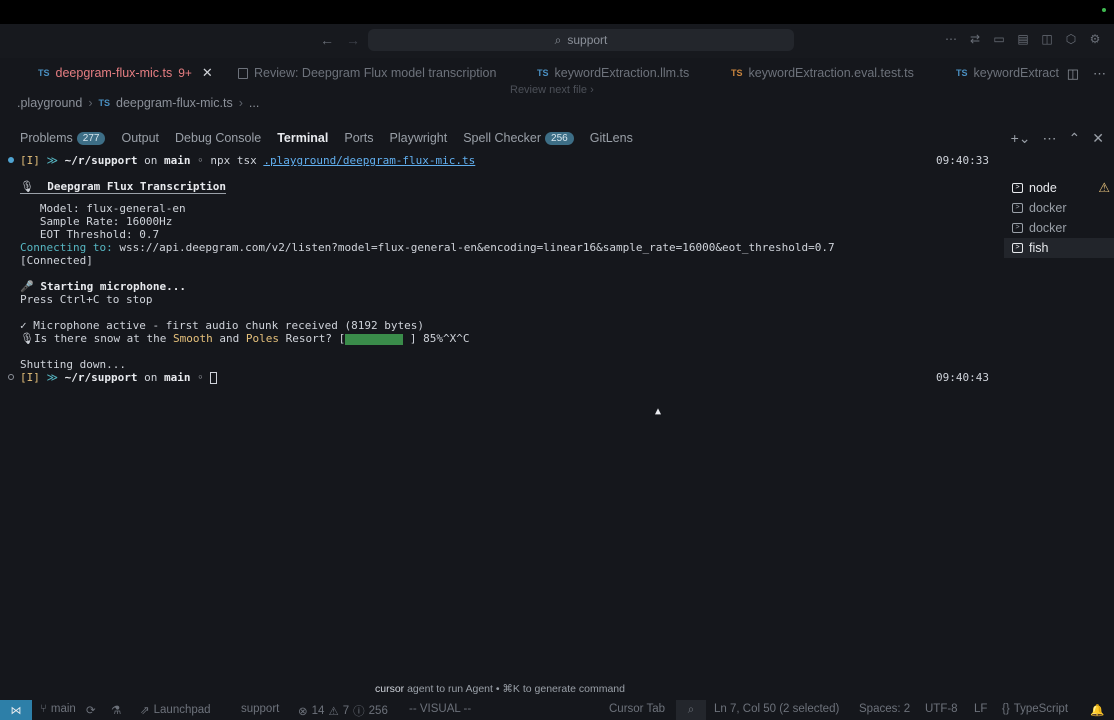 The image size is (1114, 720). I want to click on terminal-prompt-line: [I] ≫ ~/r/support on main ◦, so click(119, 377).